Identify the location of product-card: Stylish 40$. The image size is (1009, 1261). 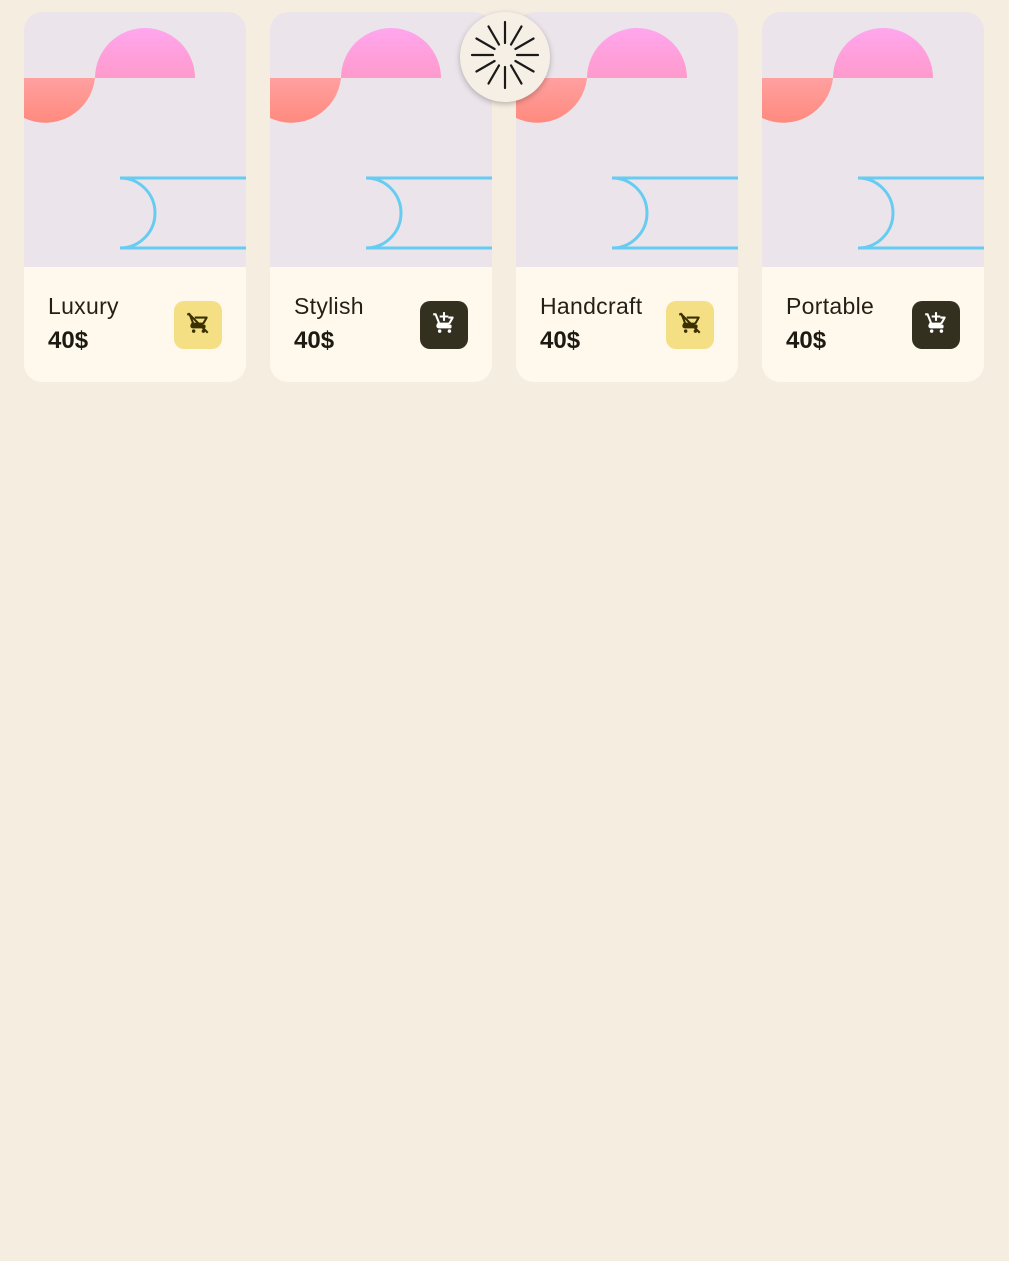
(381, 197).